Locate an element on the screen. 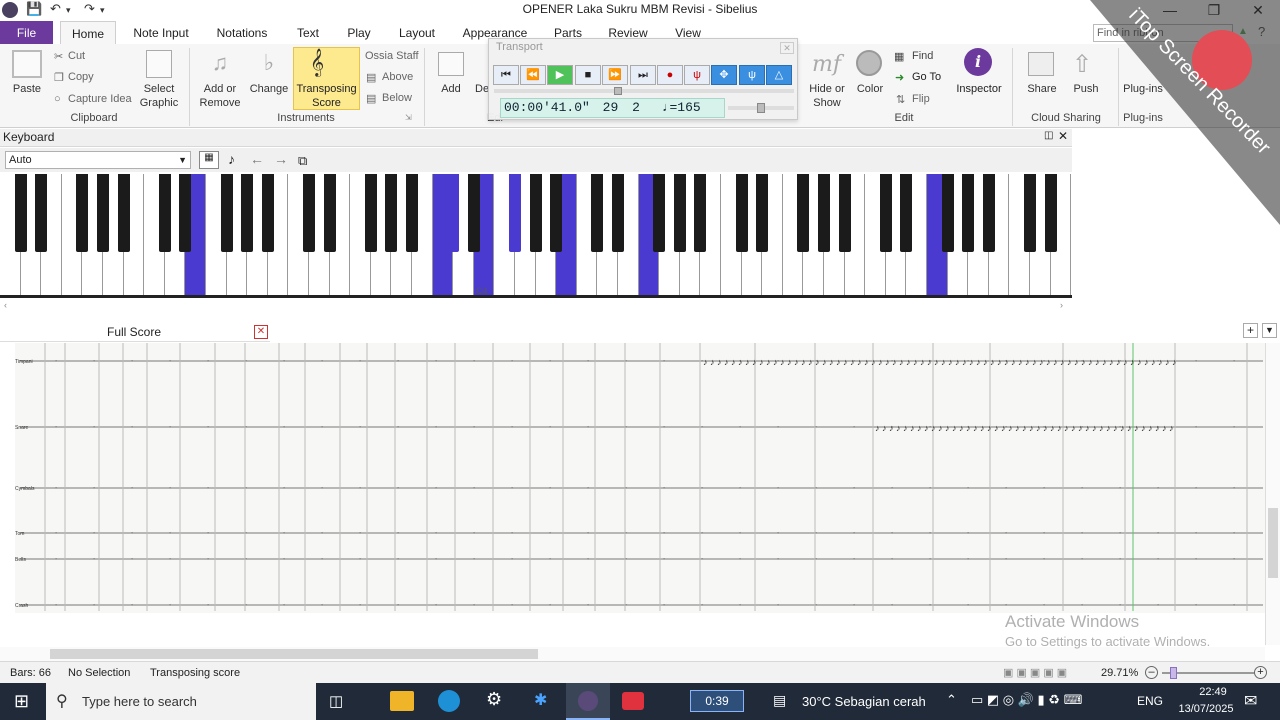  clock-date: 13/07/2025 is located at coordinates (1206, 709).